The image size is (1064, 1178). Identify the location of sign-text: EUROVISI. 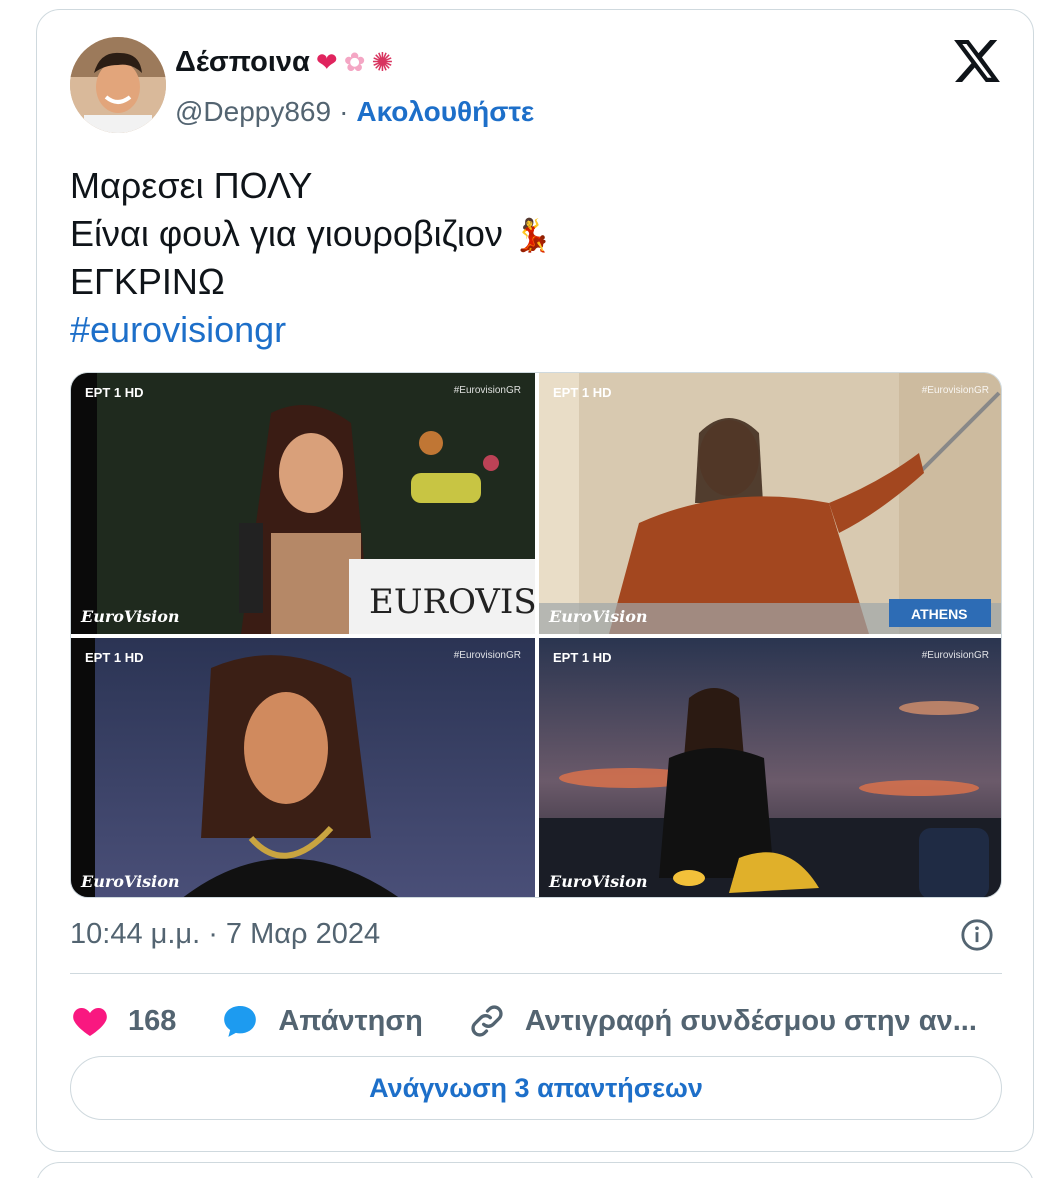
(452, 602).